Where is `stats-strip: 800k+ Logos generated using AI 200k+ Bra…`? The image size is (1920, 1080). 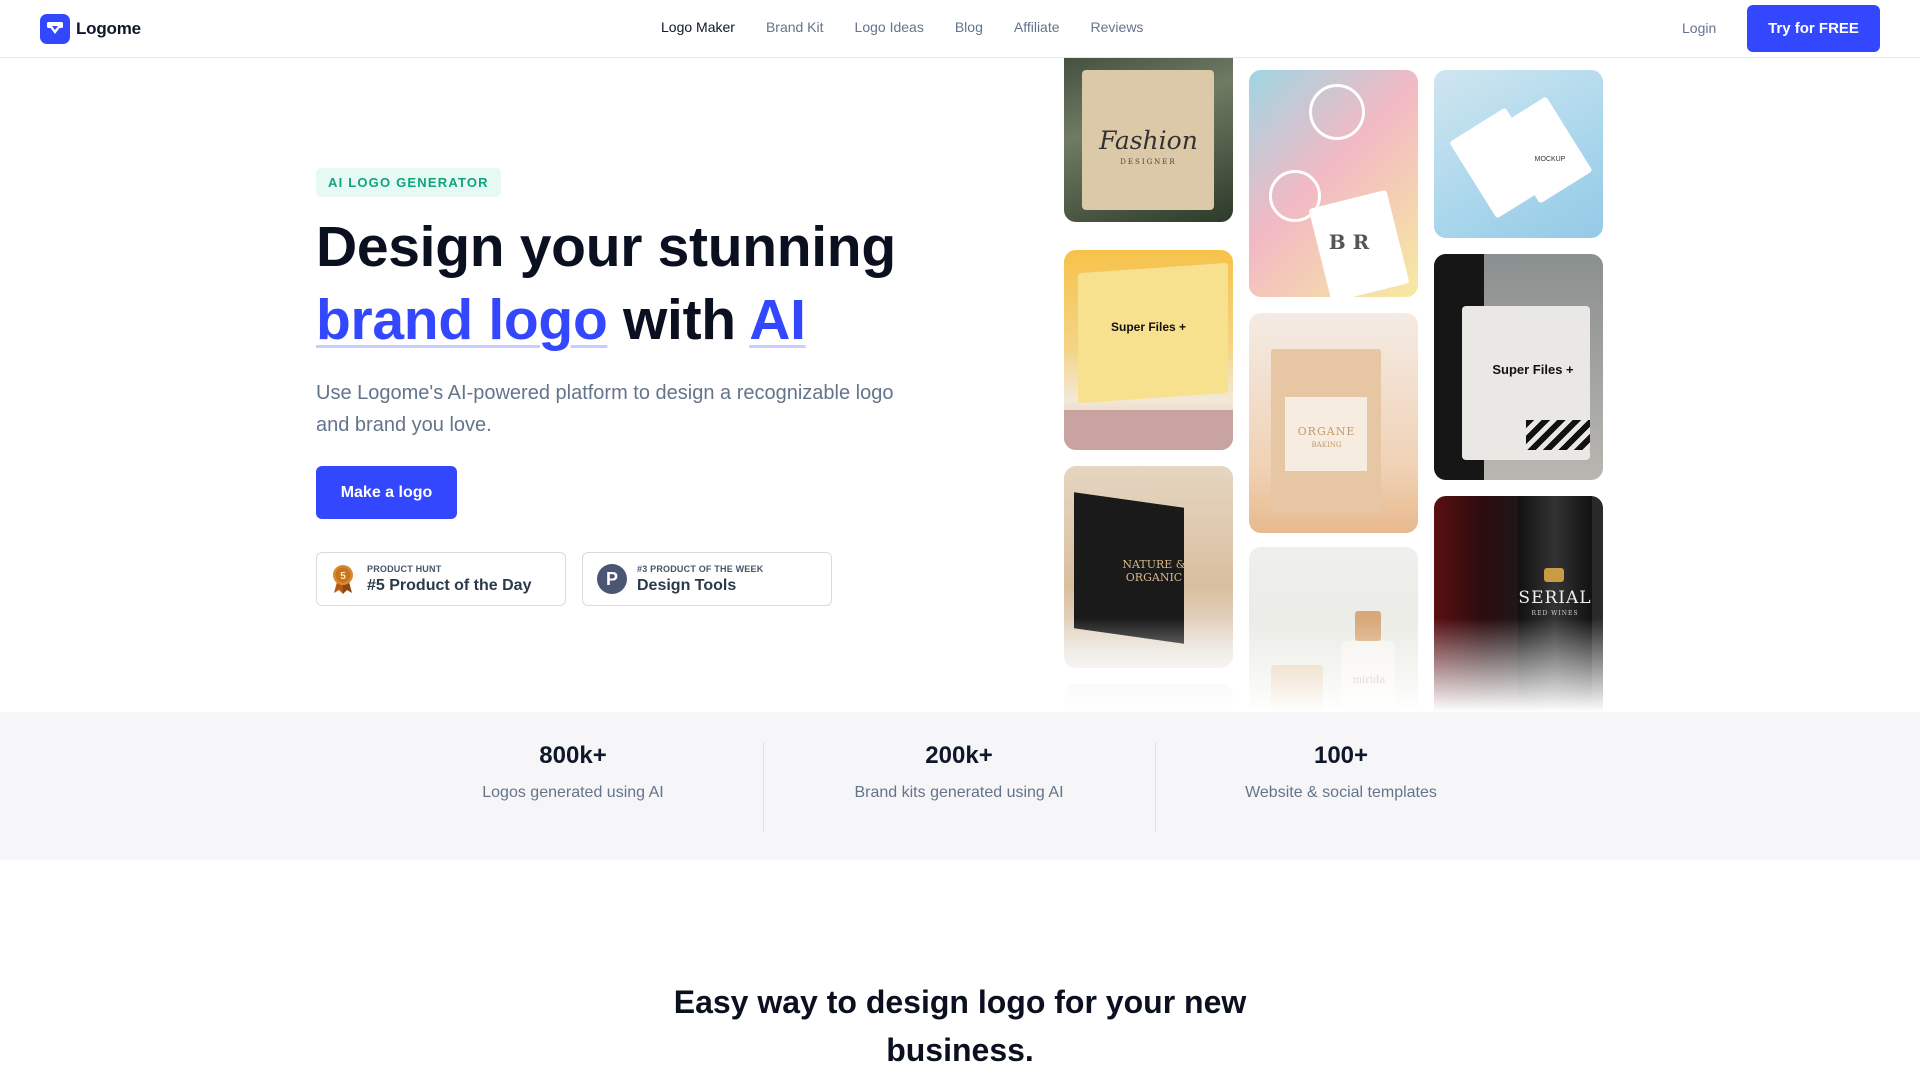 stats-strip: 800k+ Logos generated using AI 200k+ Bra… is located at coordinates (960, 786).